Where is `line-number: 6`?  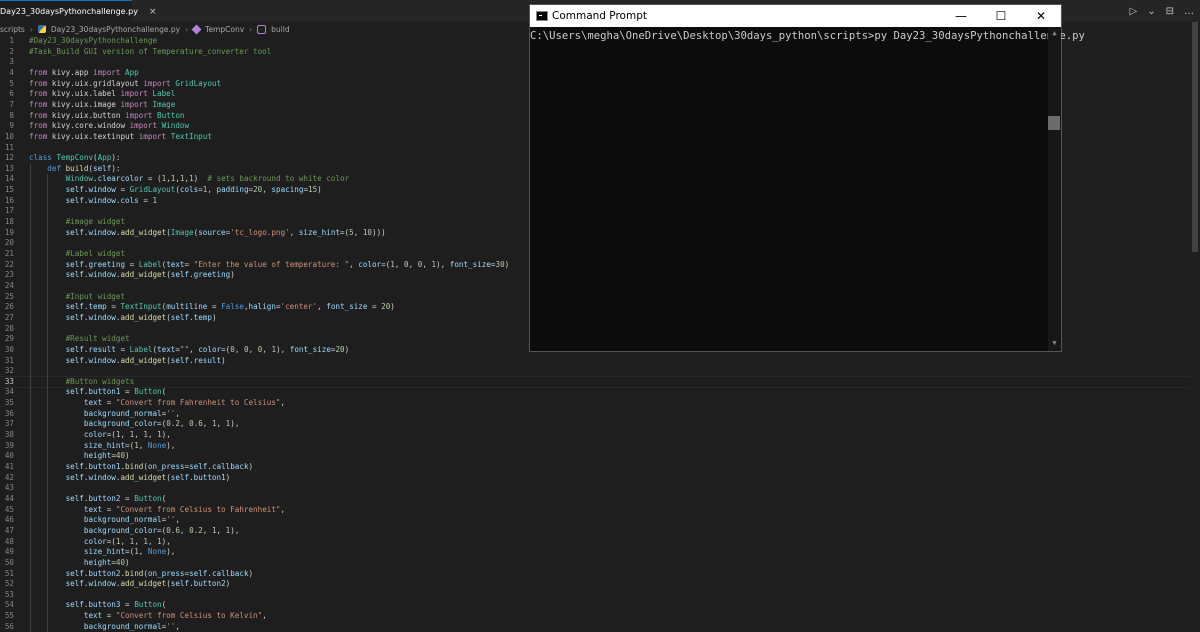 line-number: 6 is located at coordinates (11, 94).